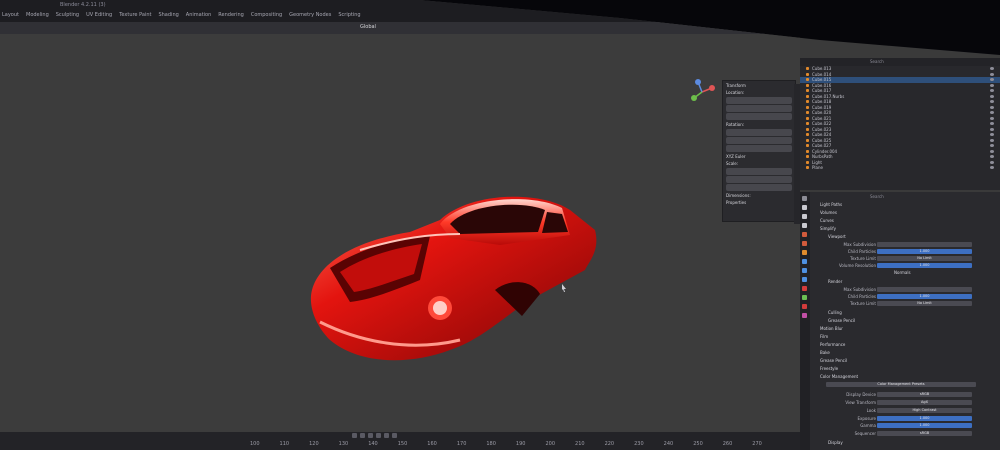 Image resolution: width=1000 pixels, height=450 pixels. I want to click on workspace-tab: Animation, so click(199, 15).